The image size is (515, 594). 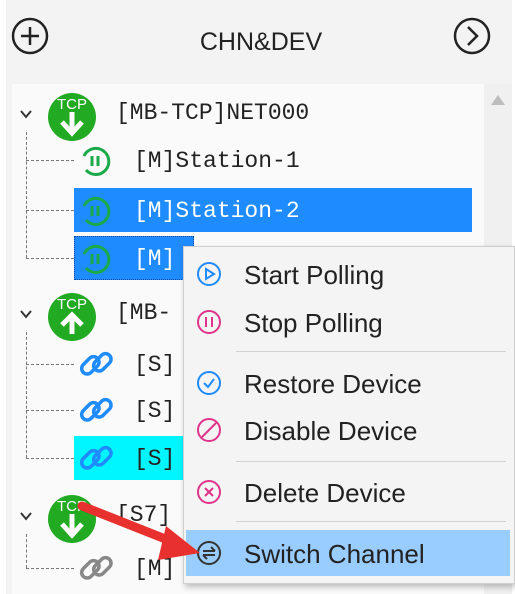 I want to click on tree-device-row: [M]Station-1, so click(x=273, y=160).